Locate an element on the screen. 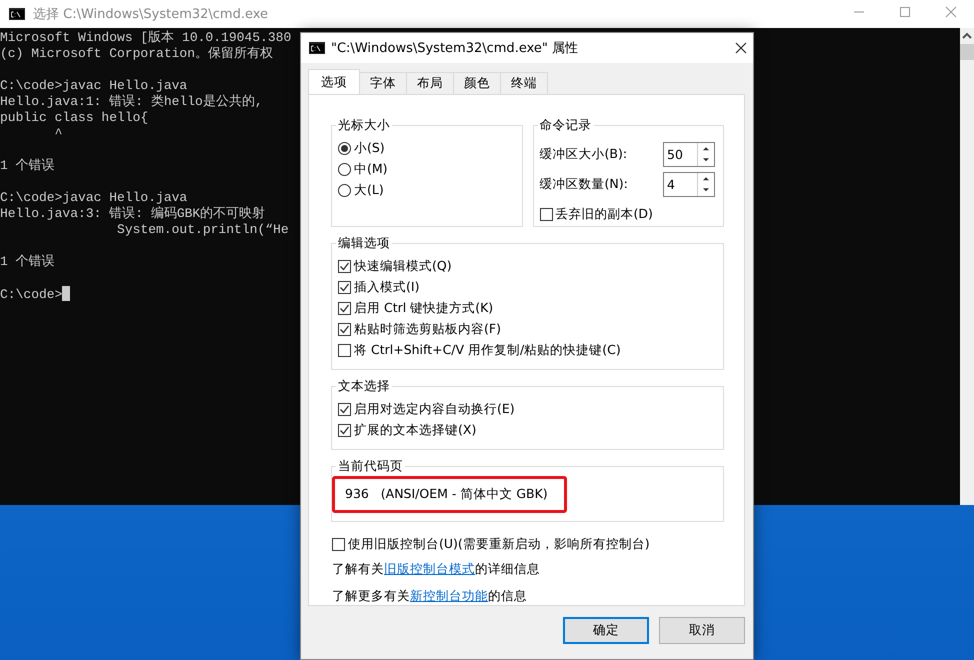 This screenshot has width=974, height=660. scrollbar is located at coordinates (967, 266).